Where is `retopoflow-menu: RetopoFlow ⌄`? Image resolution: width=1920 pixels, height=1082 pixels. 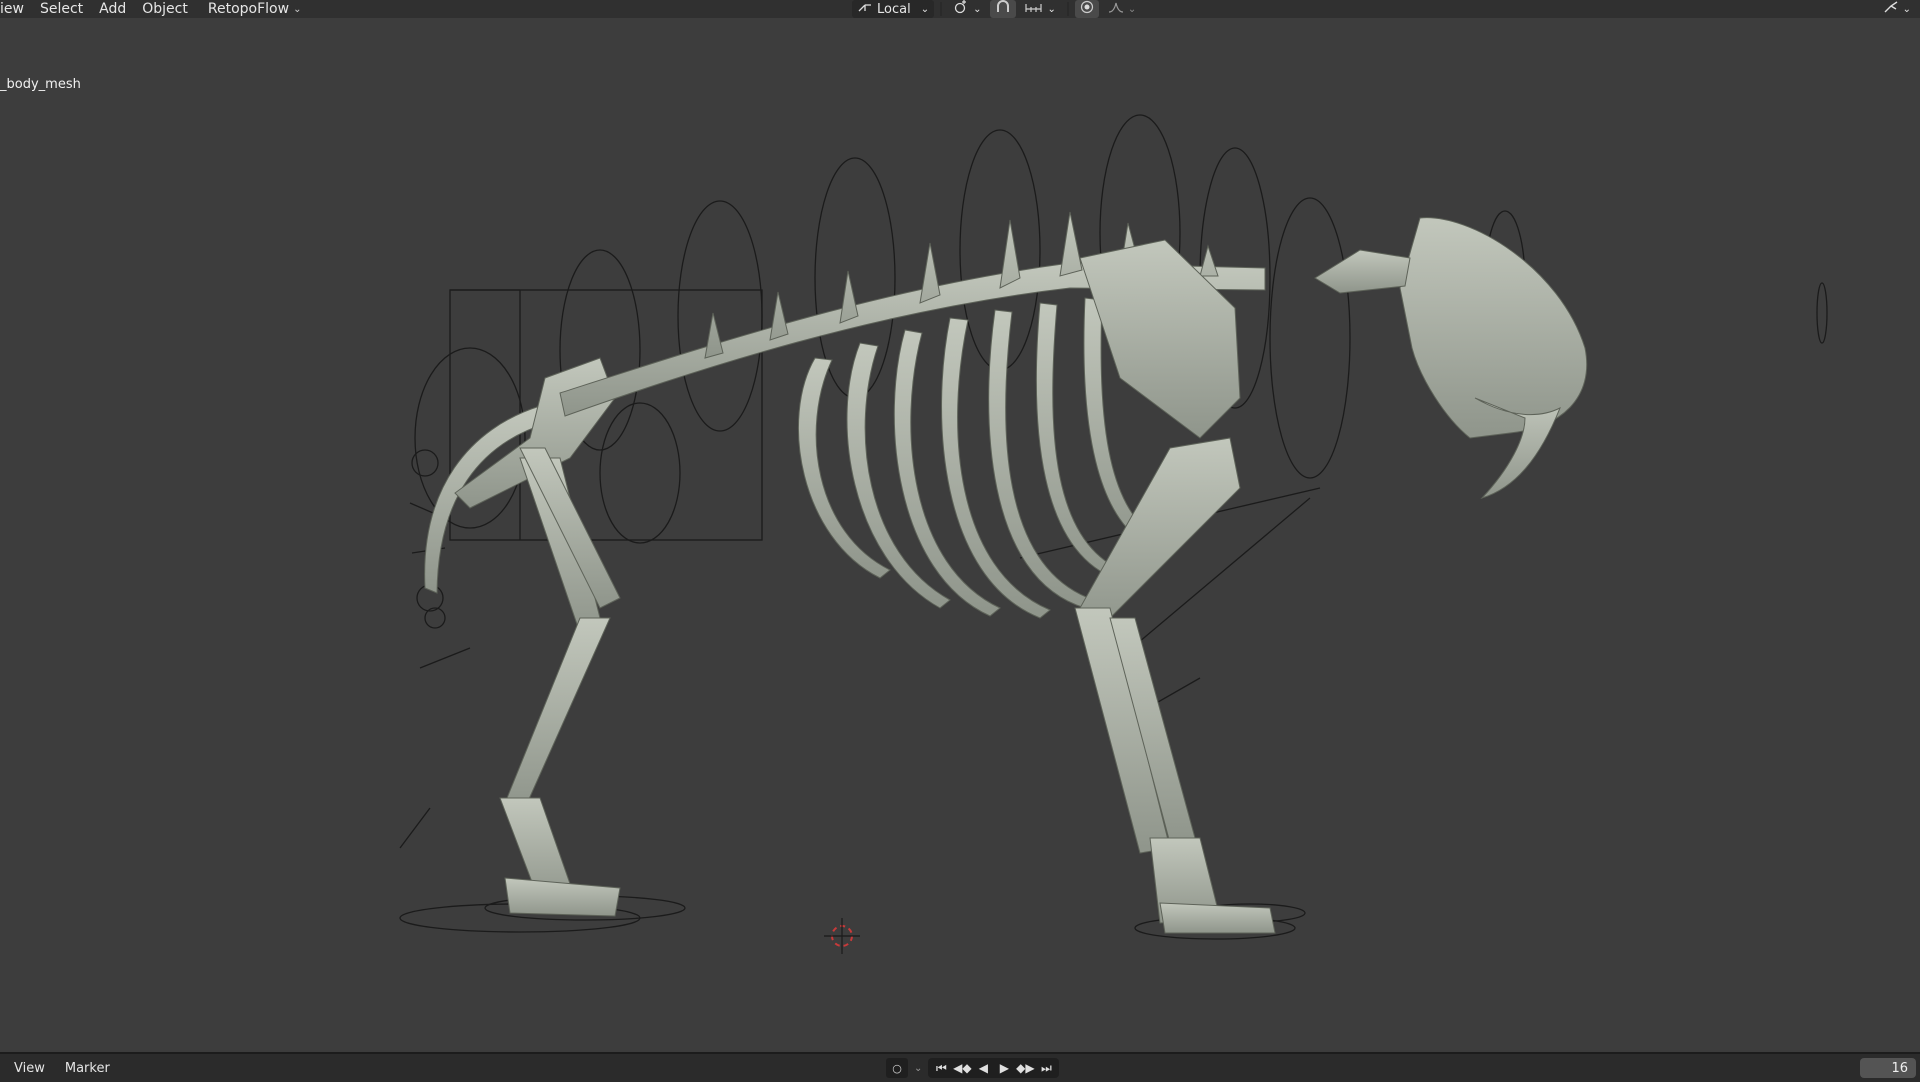
retopoflow-menu: RetopoFlow ⌄ is located at coordinates (255, 9).